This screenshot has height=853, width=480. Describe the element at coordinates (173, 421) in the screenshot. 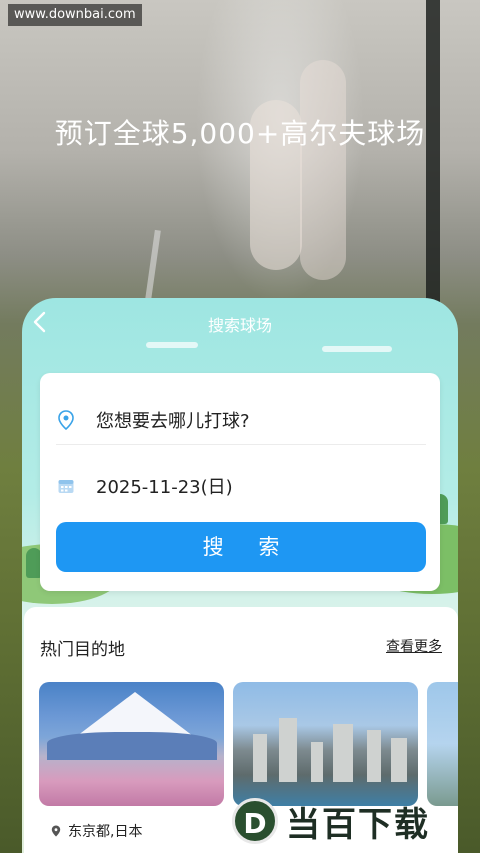

I see `location-placeholder: 您想要去哪儿打球?` at that location.